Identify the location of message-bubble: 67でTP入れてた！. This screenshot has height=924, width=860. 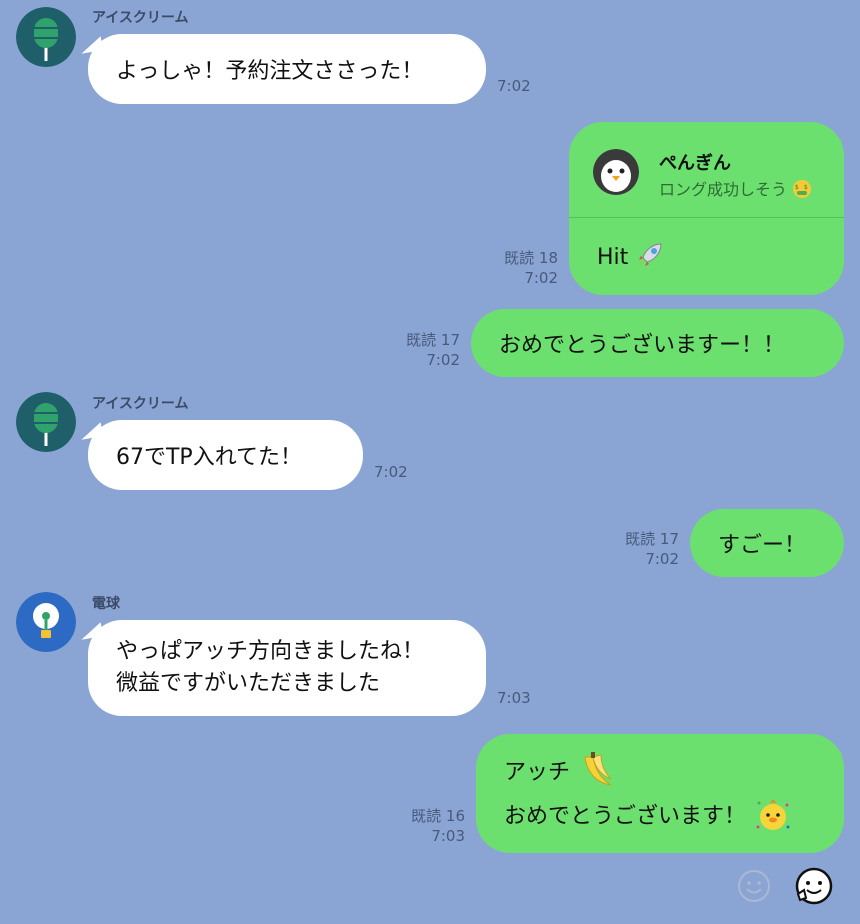
(225, 455).